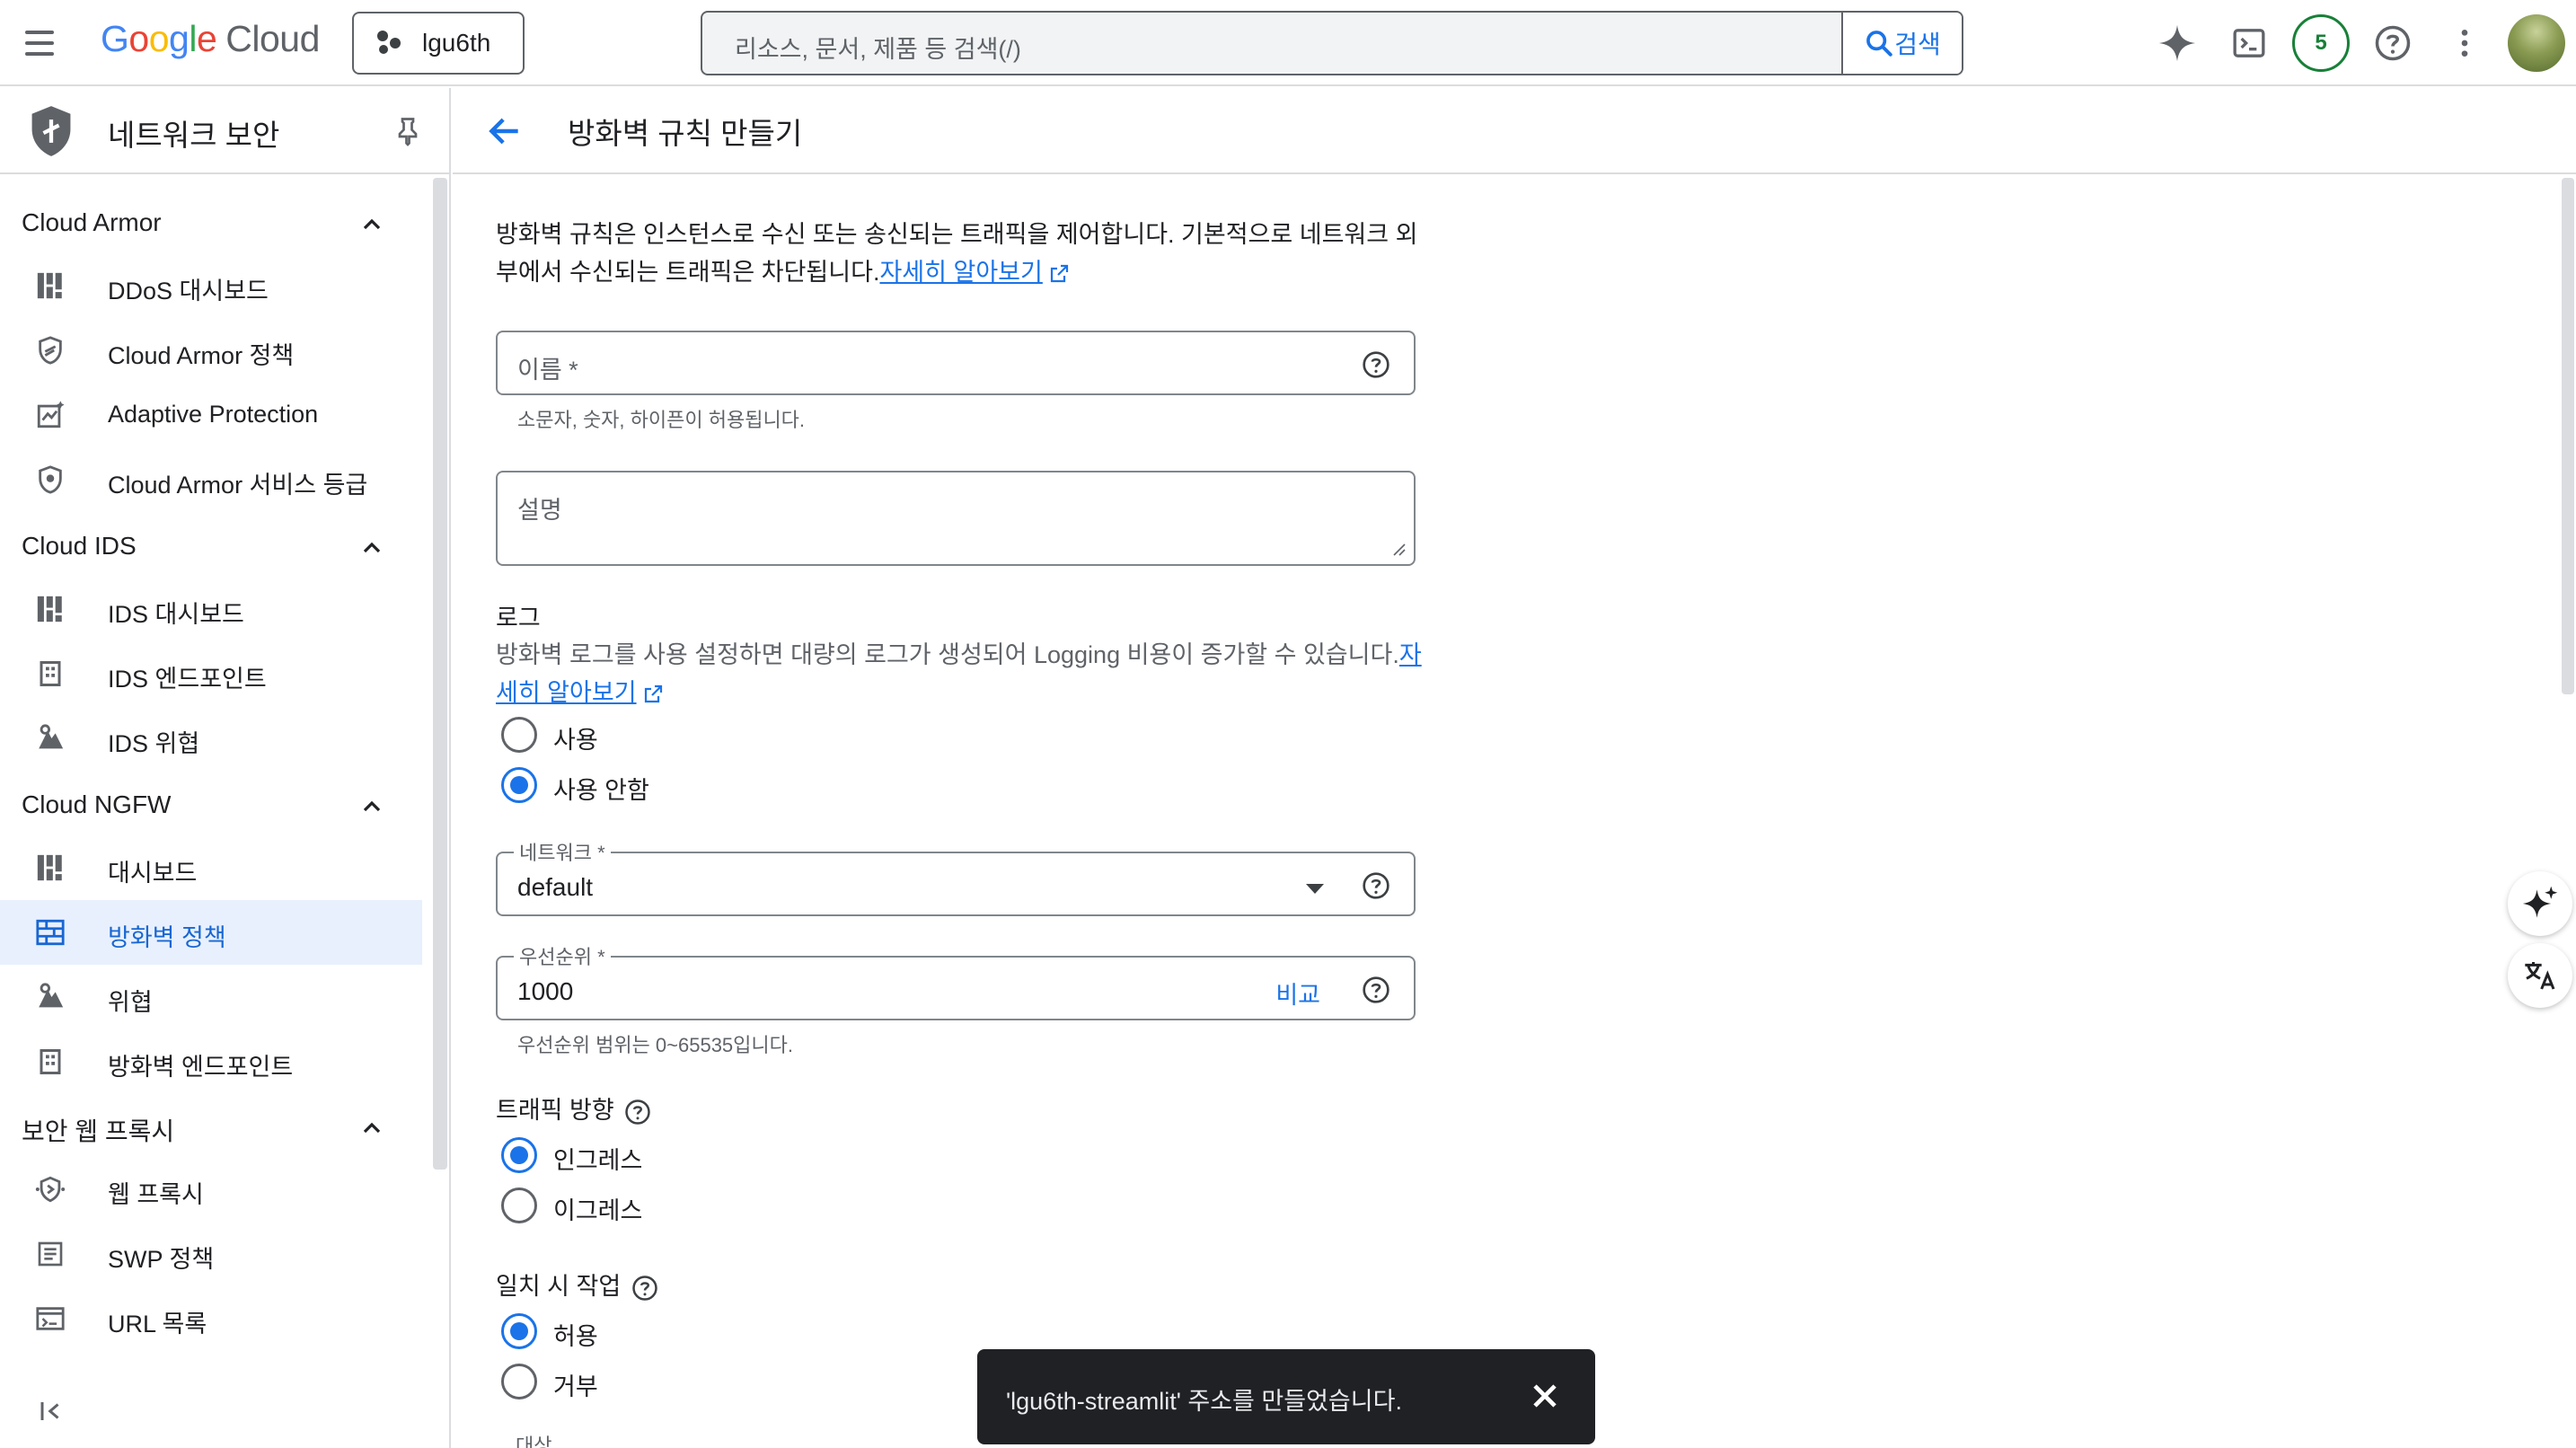 The width and height of the screenshot is (2576, 1448). What do you see at coordinates (2464, 44) in the screenshot?
I see `more-options-icon` at bounding box center [2464, 44].